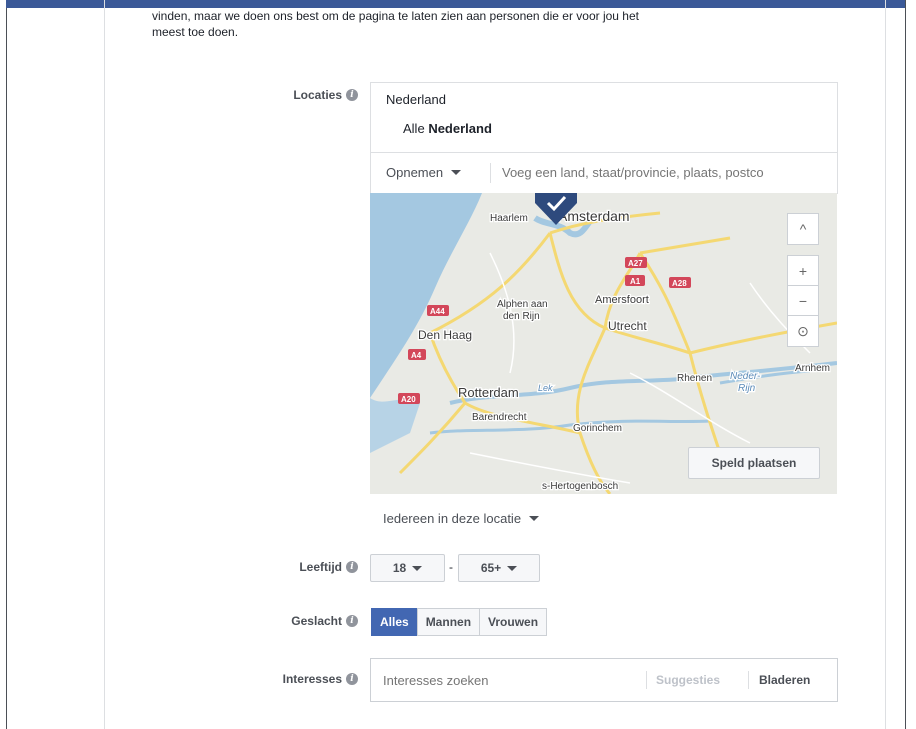  Describe the element at coordinates (509, 218) in the screenshot. I see `map-label-haarlem: Haarlem` at that location.